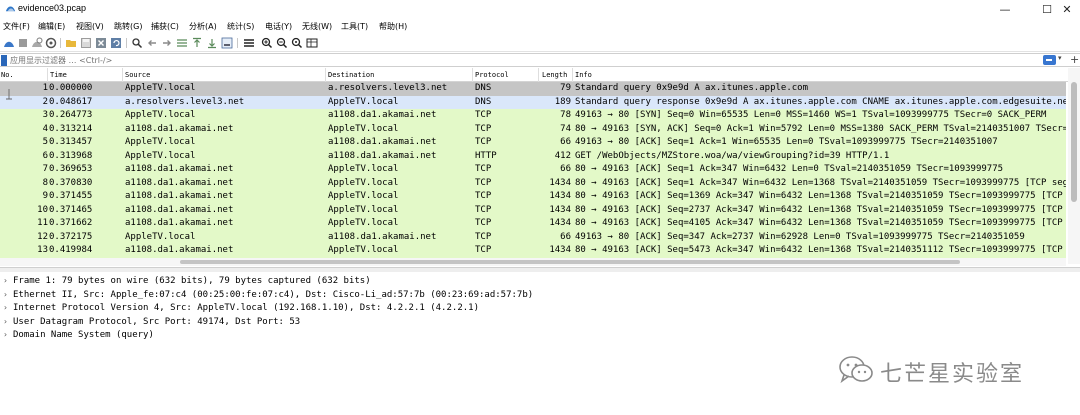 The image size is (1080, 415). Describe the element at coordinates (540, 336) in the screenshot. I see `detail-tree-item-dns: › Domain Name System (query)` at that location.